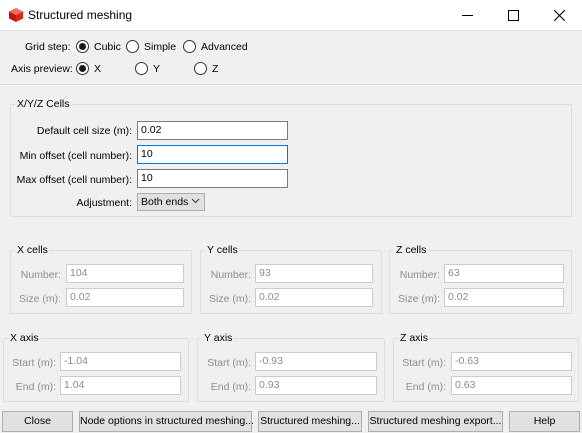 The height and width of the screenshot is (433, 582). What do you see at coordinates (42, 69) in the screenshot?
I see `axis-preview-label: Axis preview:` at bounding box center [42, 69].